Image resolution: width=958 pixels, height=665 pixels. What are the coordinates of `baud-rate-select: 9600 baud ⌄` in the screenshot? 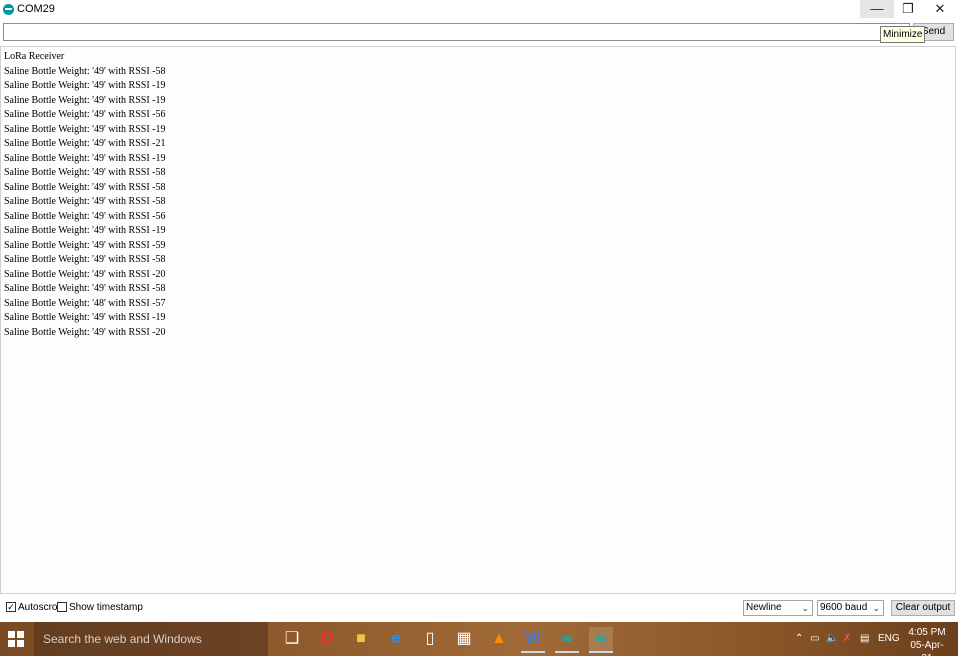 It's located at (850, 608).